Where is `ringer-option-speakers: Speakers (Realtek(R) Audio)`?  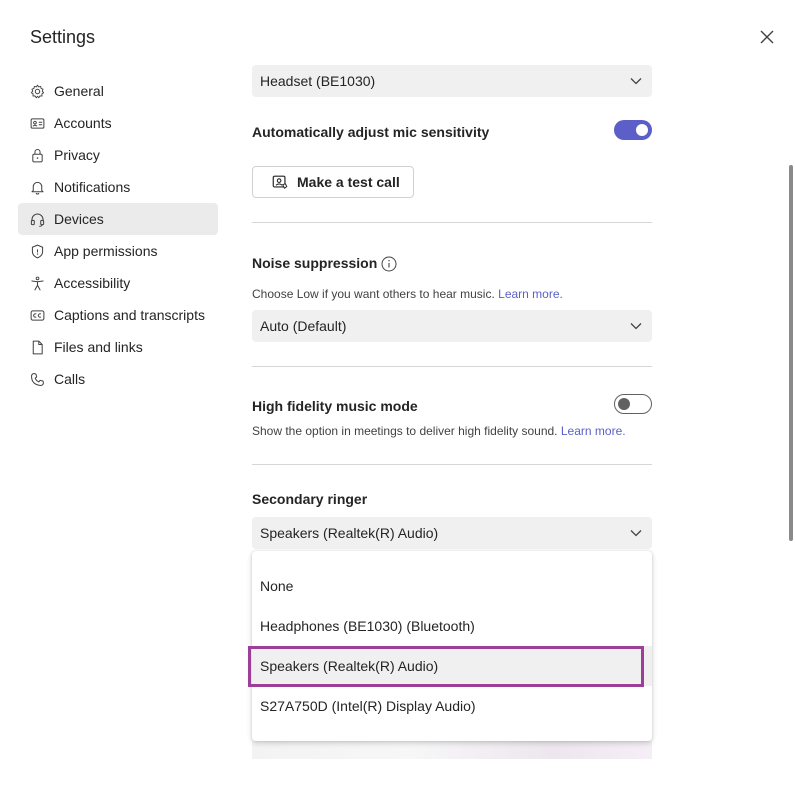 ringer-option-speakers: Speakers (Realtek(R) Audio) is located at coordinates (452, 666).